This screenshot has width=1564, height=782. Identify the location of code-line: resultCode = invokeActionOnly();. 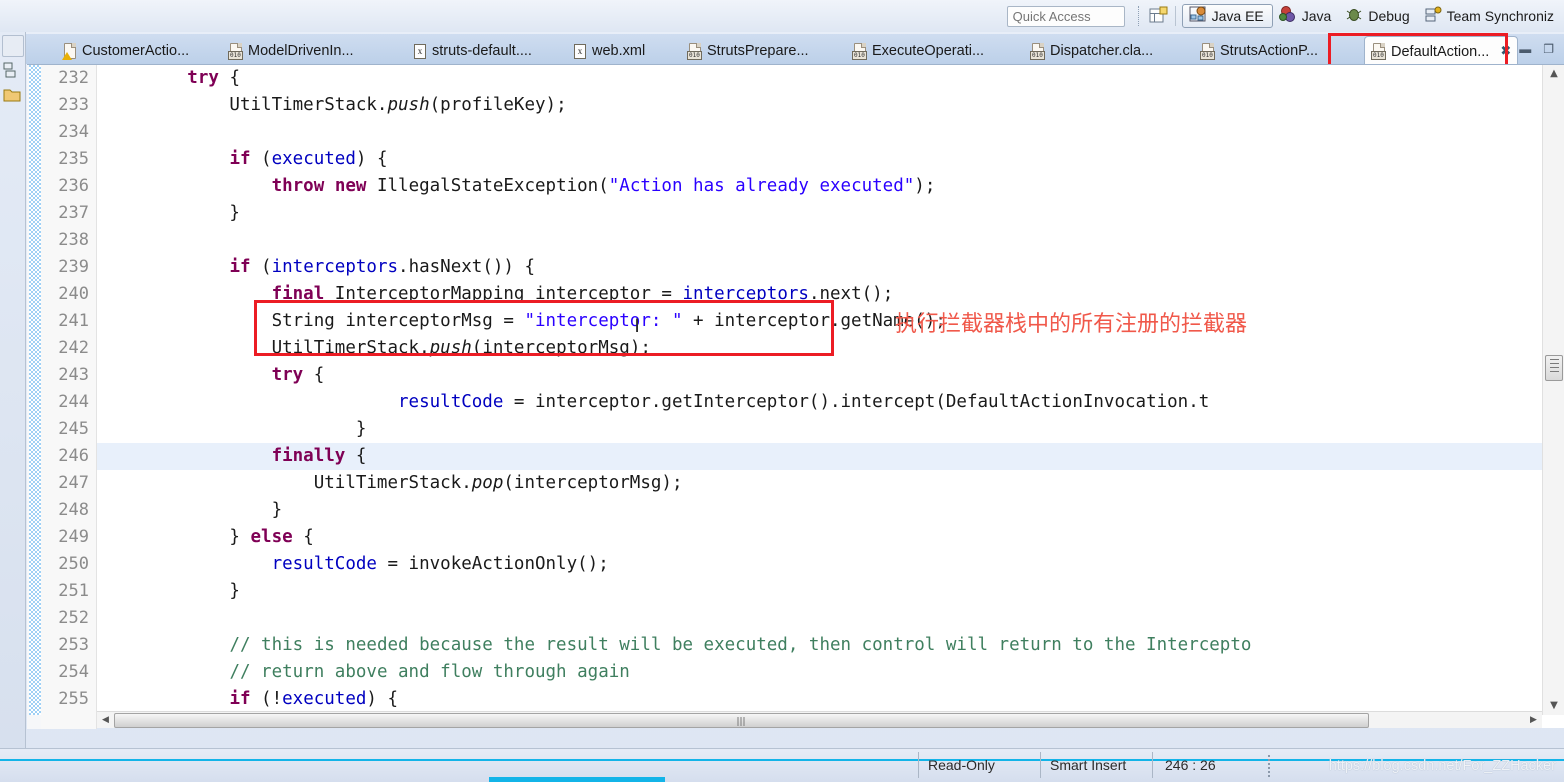
(819, 564).